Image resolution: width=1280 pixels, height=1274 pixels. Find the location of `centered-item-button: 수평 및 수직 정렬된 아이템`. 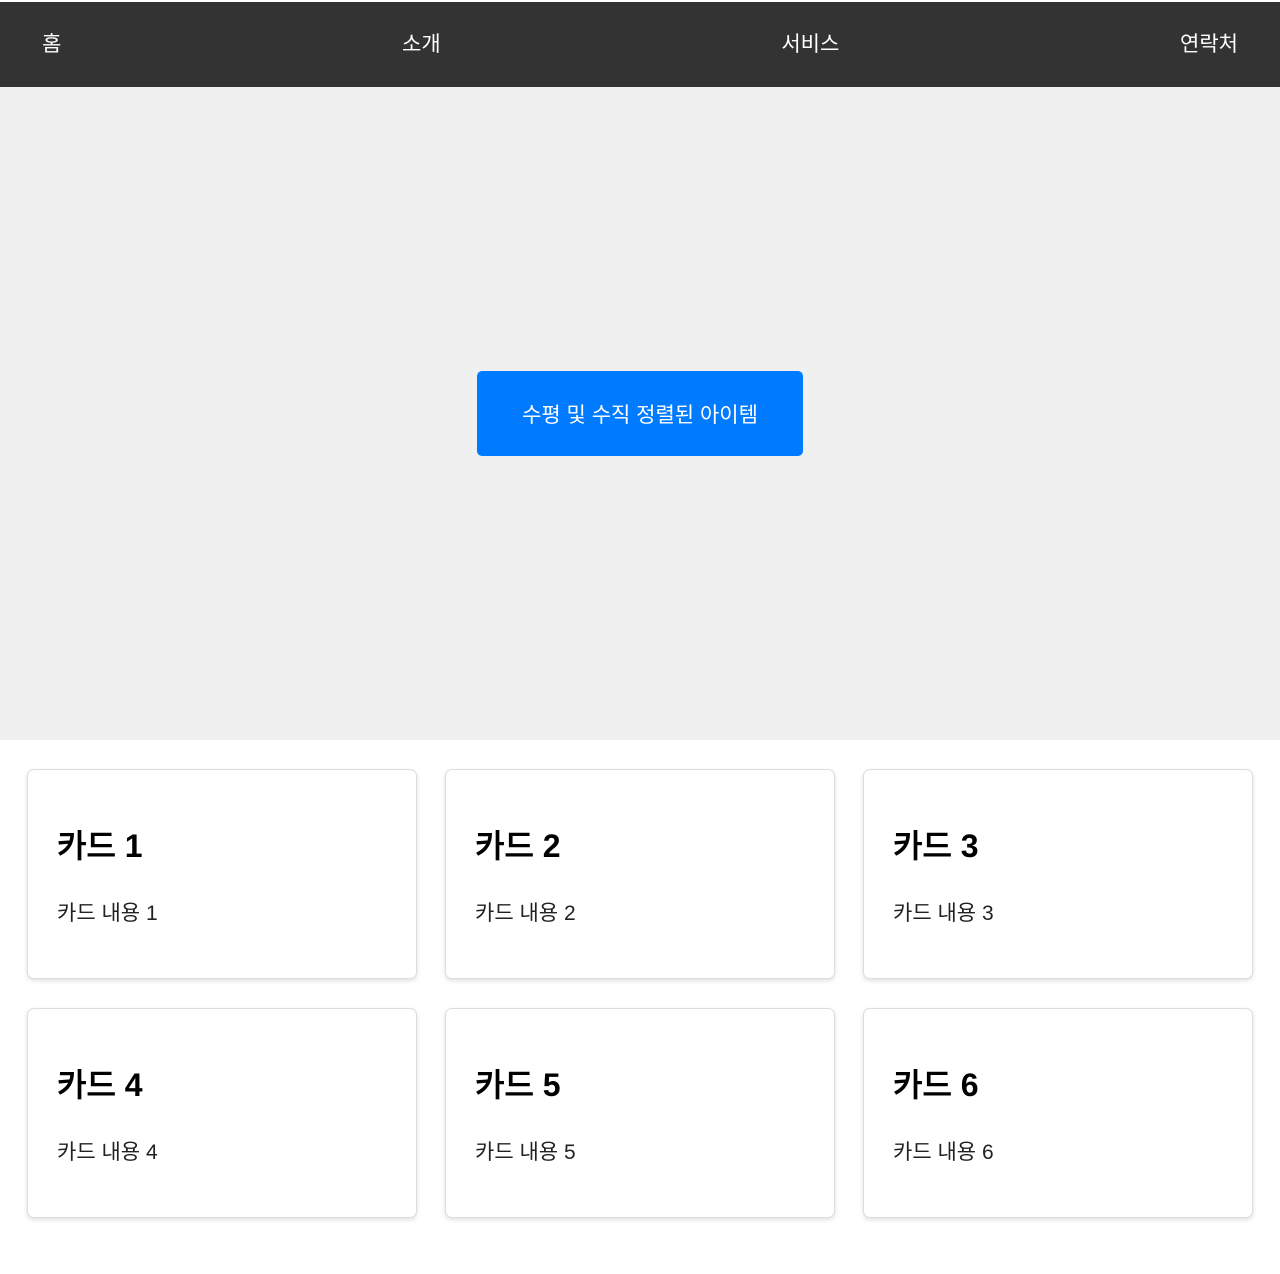

centered-item-button: 수평 및 수직 정렬된 아이템 is located at coordinates (640, 413).